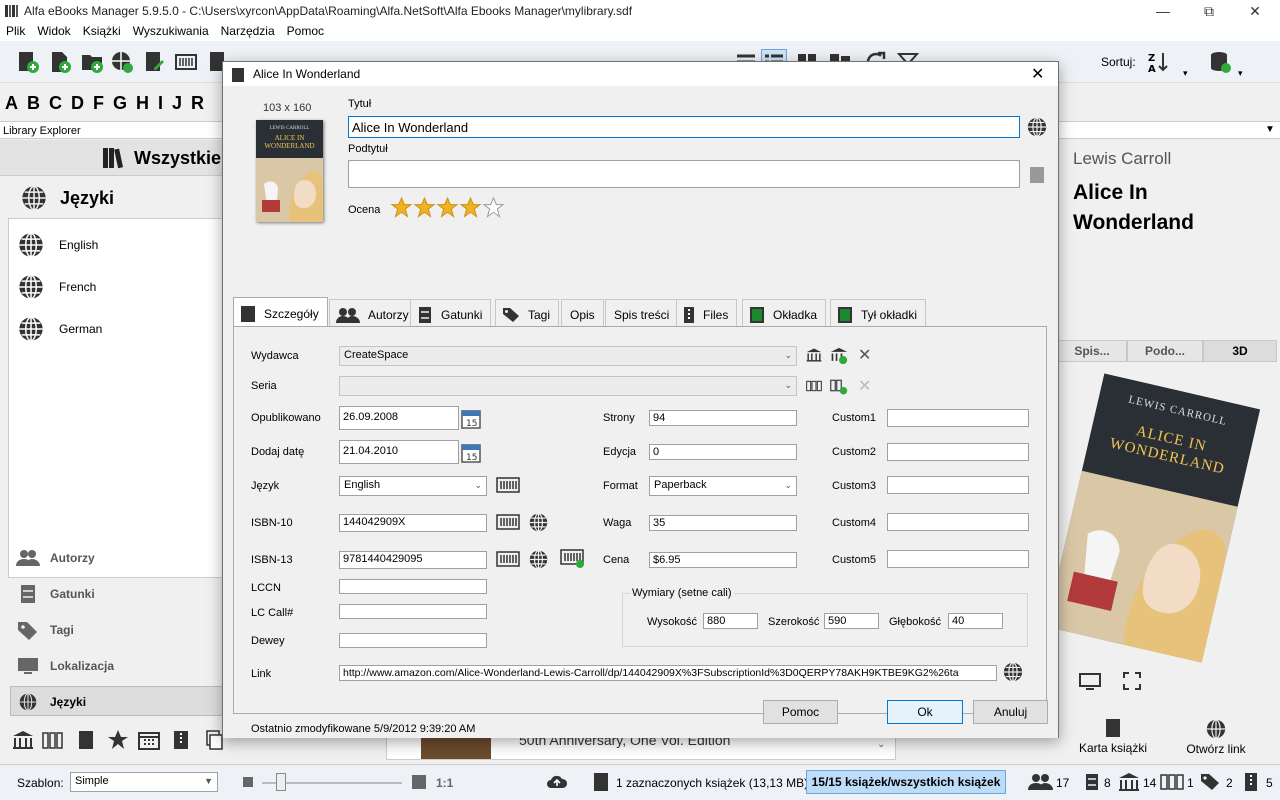  I want to click on tab-tags: Tagi, so click(527, 314).